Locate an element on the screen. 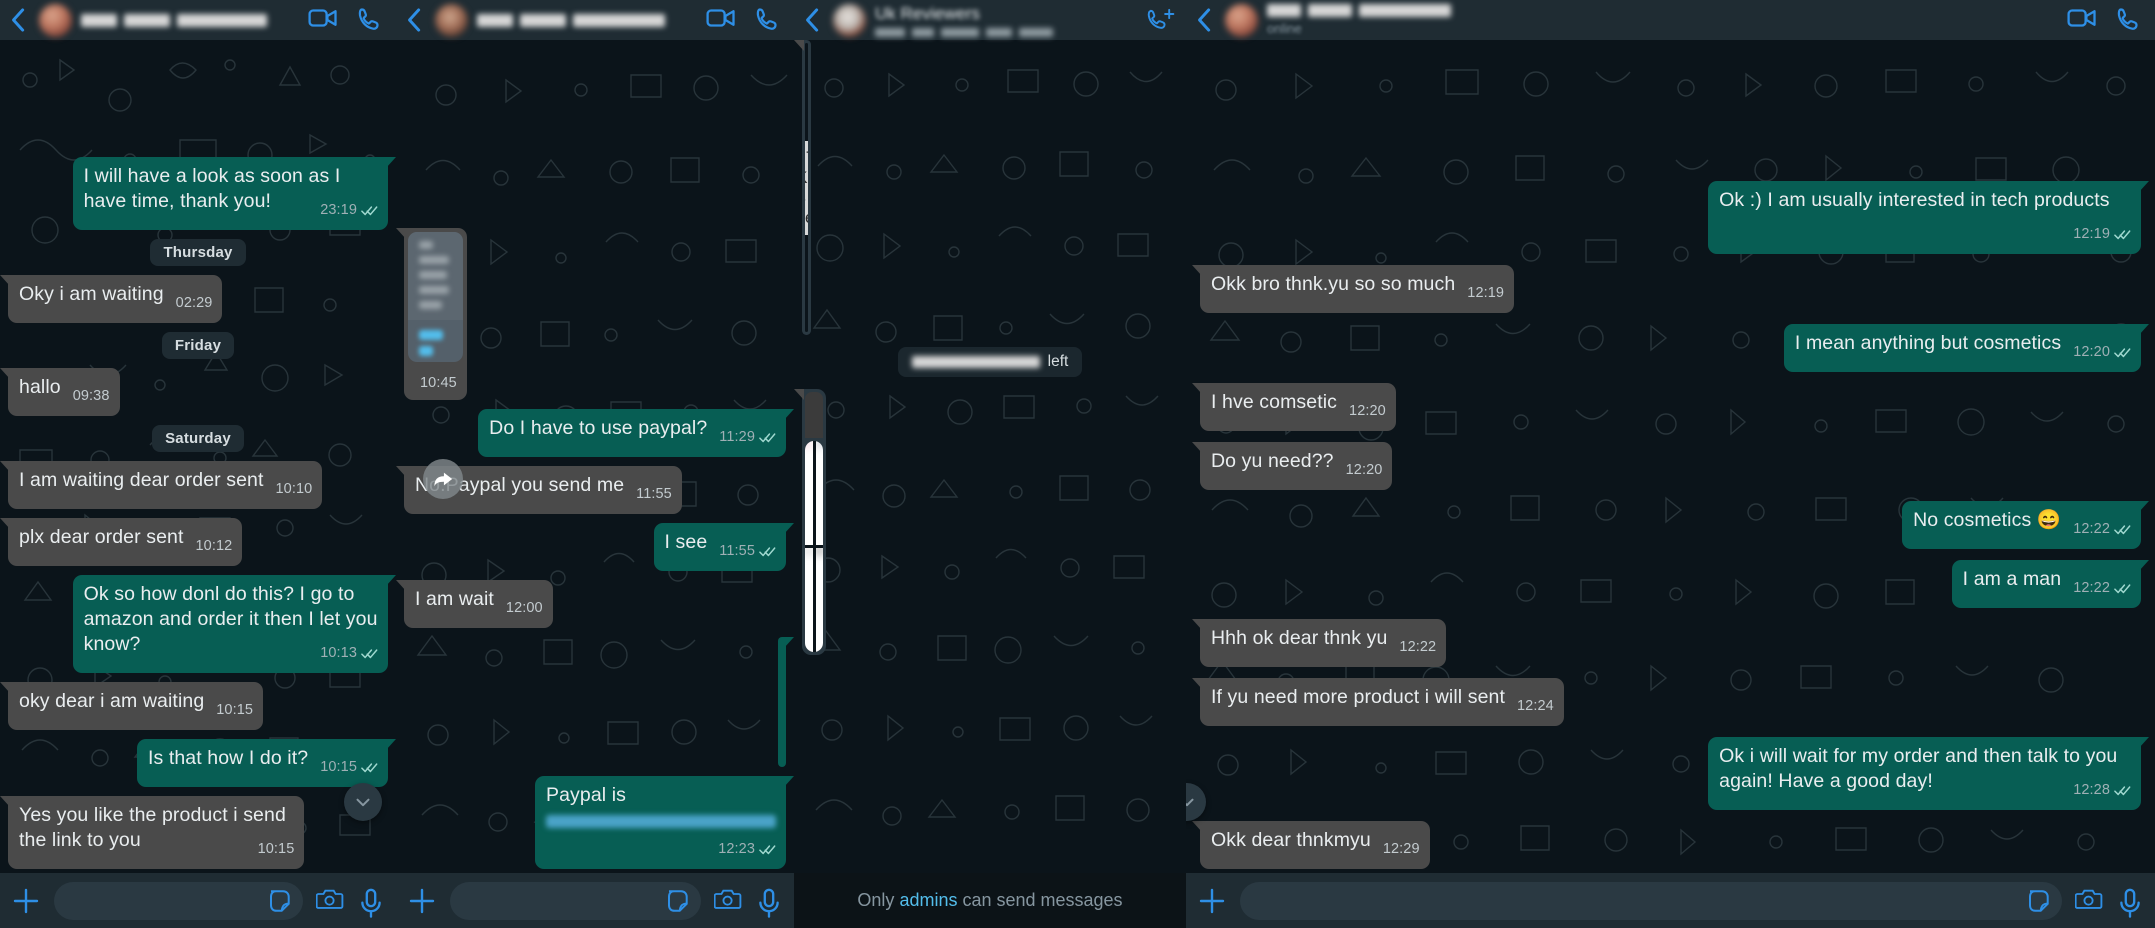  message-row is located at coordinates (986, 522).